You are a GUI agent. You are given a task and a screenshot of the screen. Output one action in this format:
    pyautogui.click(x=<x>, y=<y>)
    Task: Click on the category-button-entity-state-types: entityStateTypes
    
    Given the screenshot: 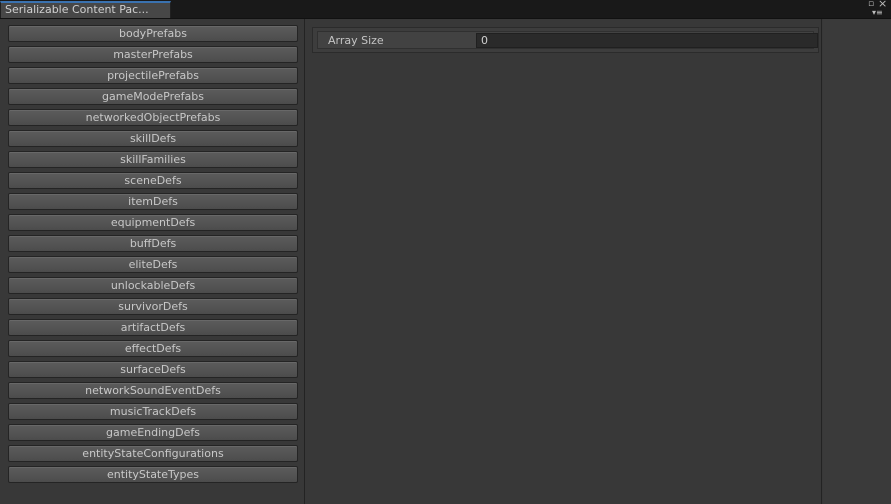 What is the action you would take?
    pyautogui.click(x=153, y=474)
    